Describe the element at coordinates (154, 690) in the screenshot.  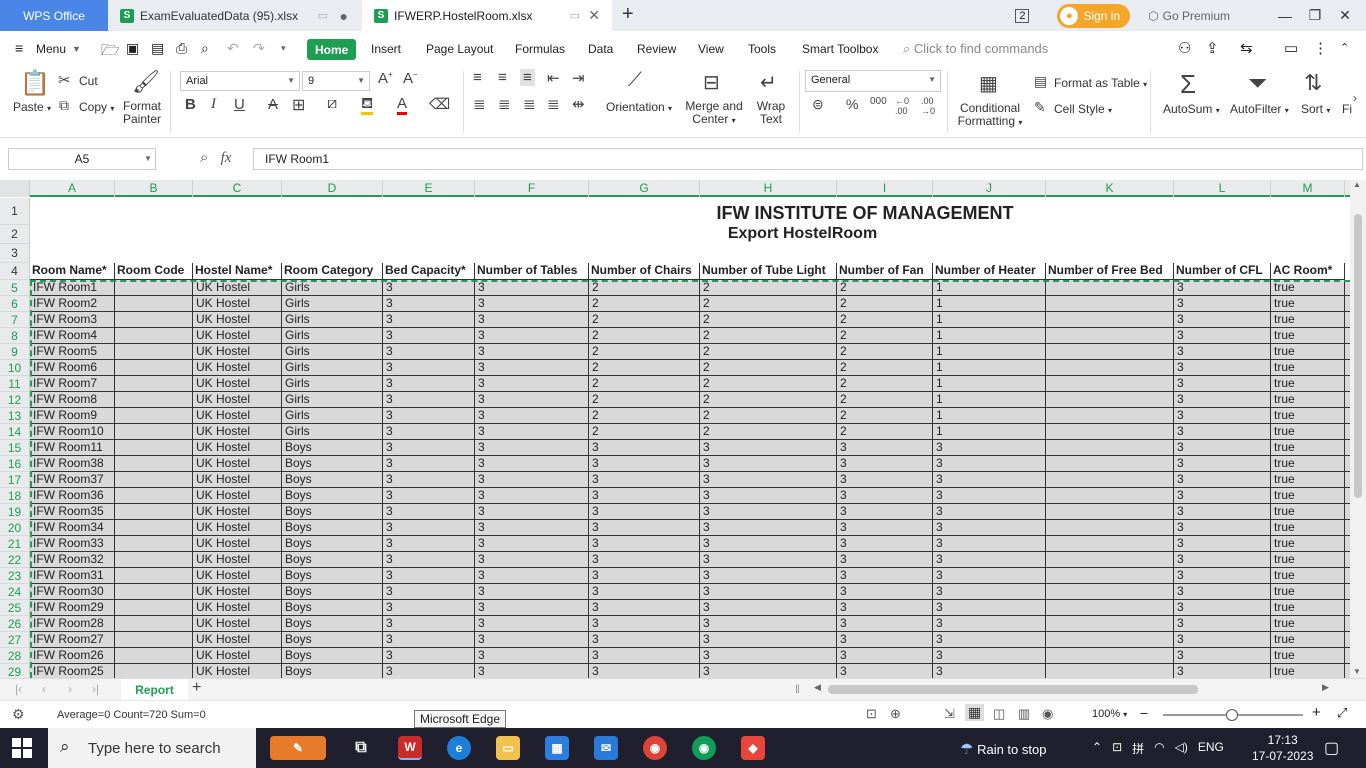
I see `sheet-tab-report: Report` at that location.